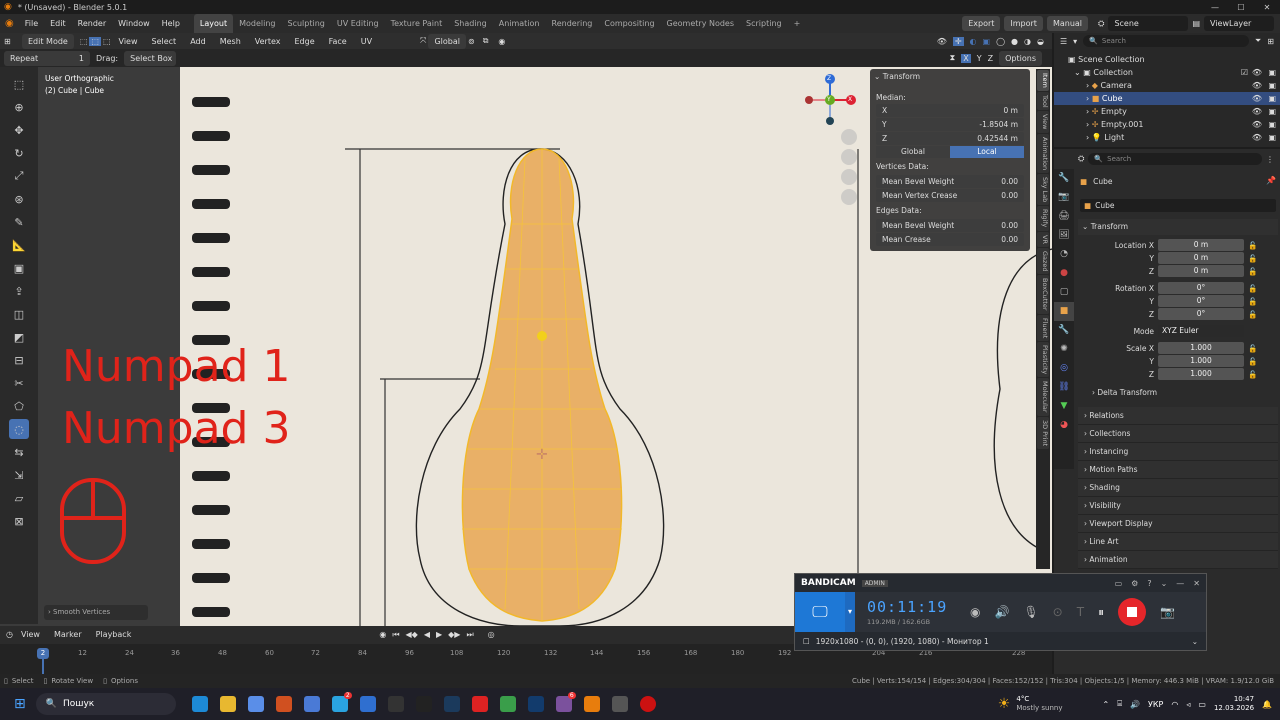 The width and height of the screenshot is (1280, 720). What do you see at coordinates (447, 41) in the screenshot?
I see `orientation-selector: Global` at bounding box center [447, 41].